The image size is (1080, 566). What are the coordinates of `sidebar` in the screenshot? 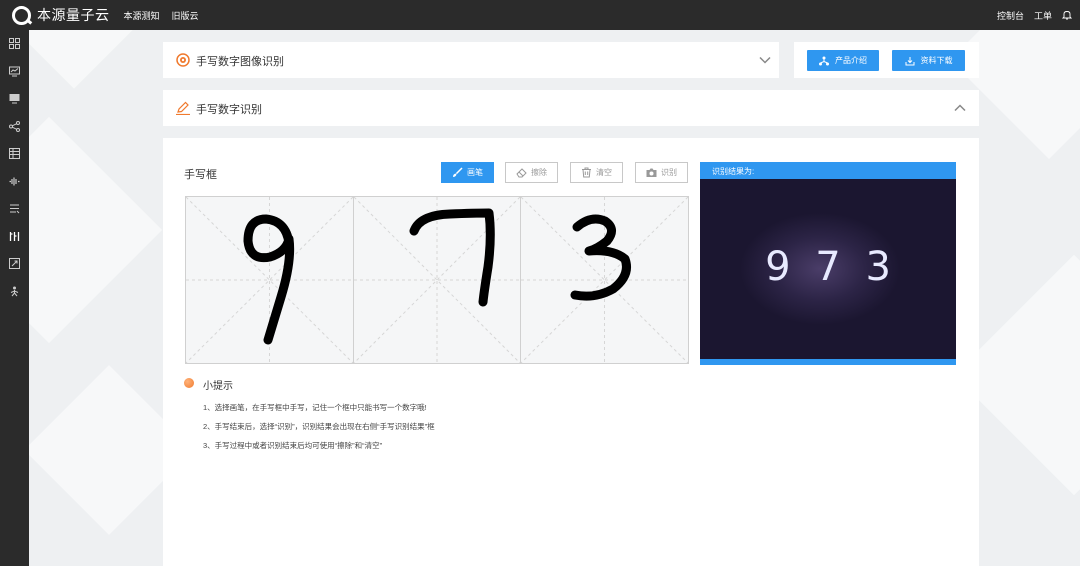 It's located at (14, 298).